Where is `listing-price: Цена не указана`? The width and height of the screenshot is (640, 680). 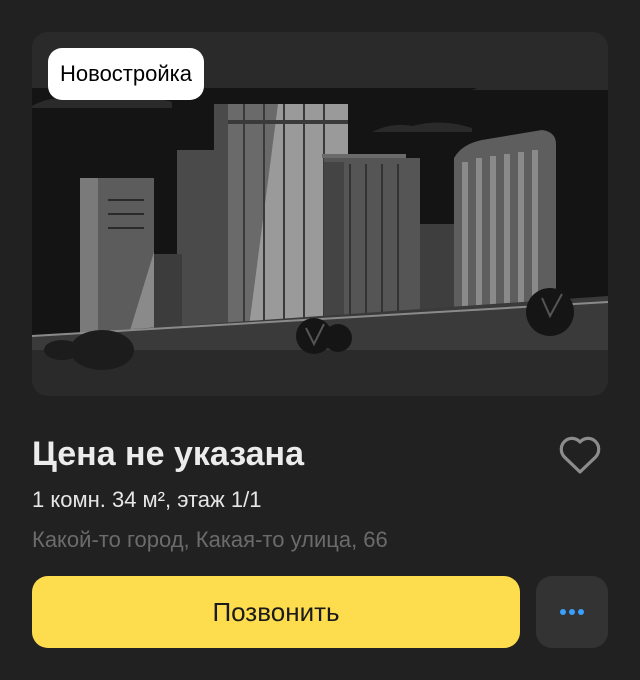
listing-price: Цена не указана is located at coordinates (168, 454).